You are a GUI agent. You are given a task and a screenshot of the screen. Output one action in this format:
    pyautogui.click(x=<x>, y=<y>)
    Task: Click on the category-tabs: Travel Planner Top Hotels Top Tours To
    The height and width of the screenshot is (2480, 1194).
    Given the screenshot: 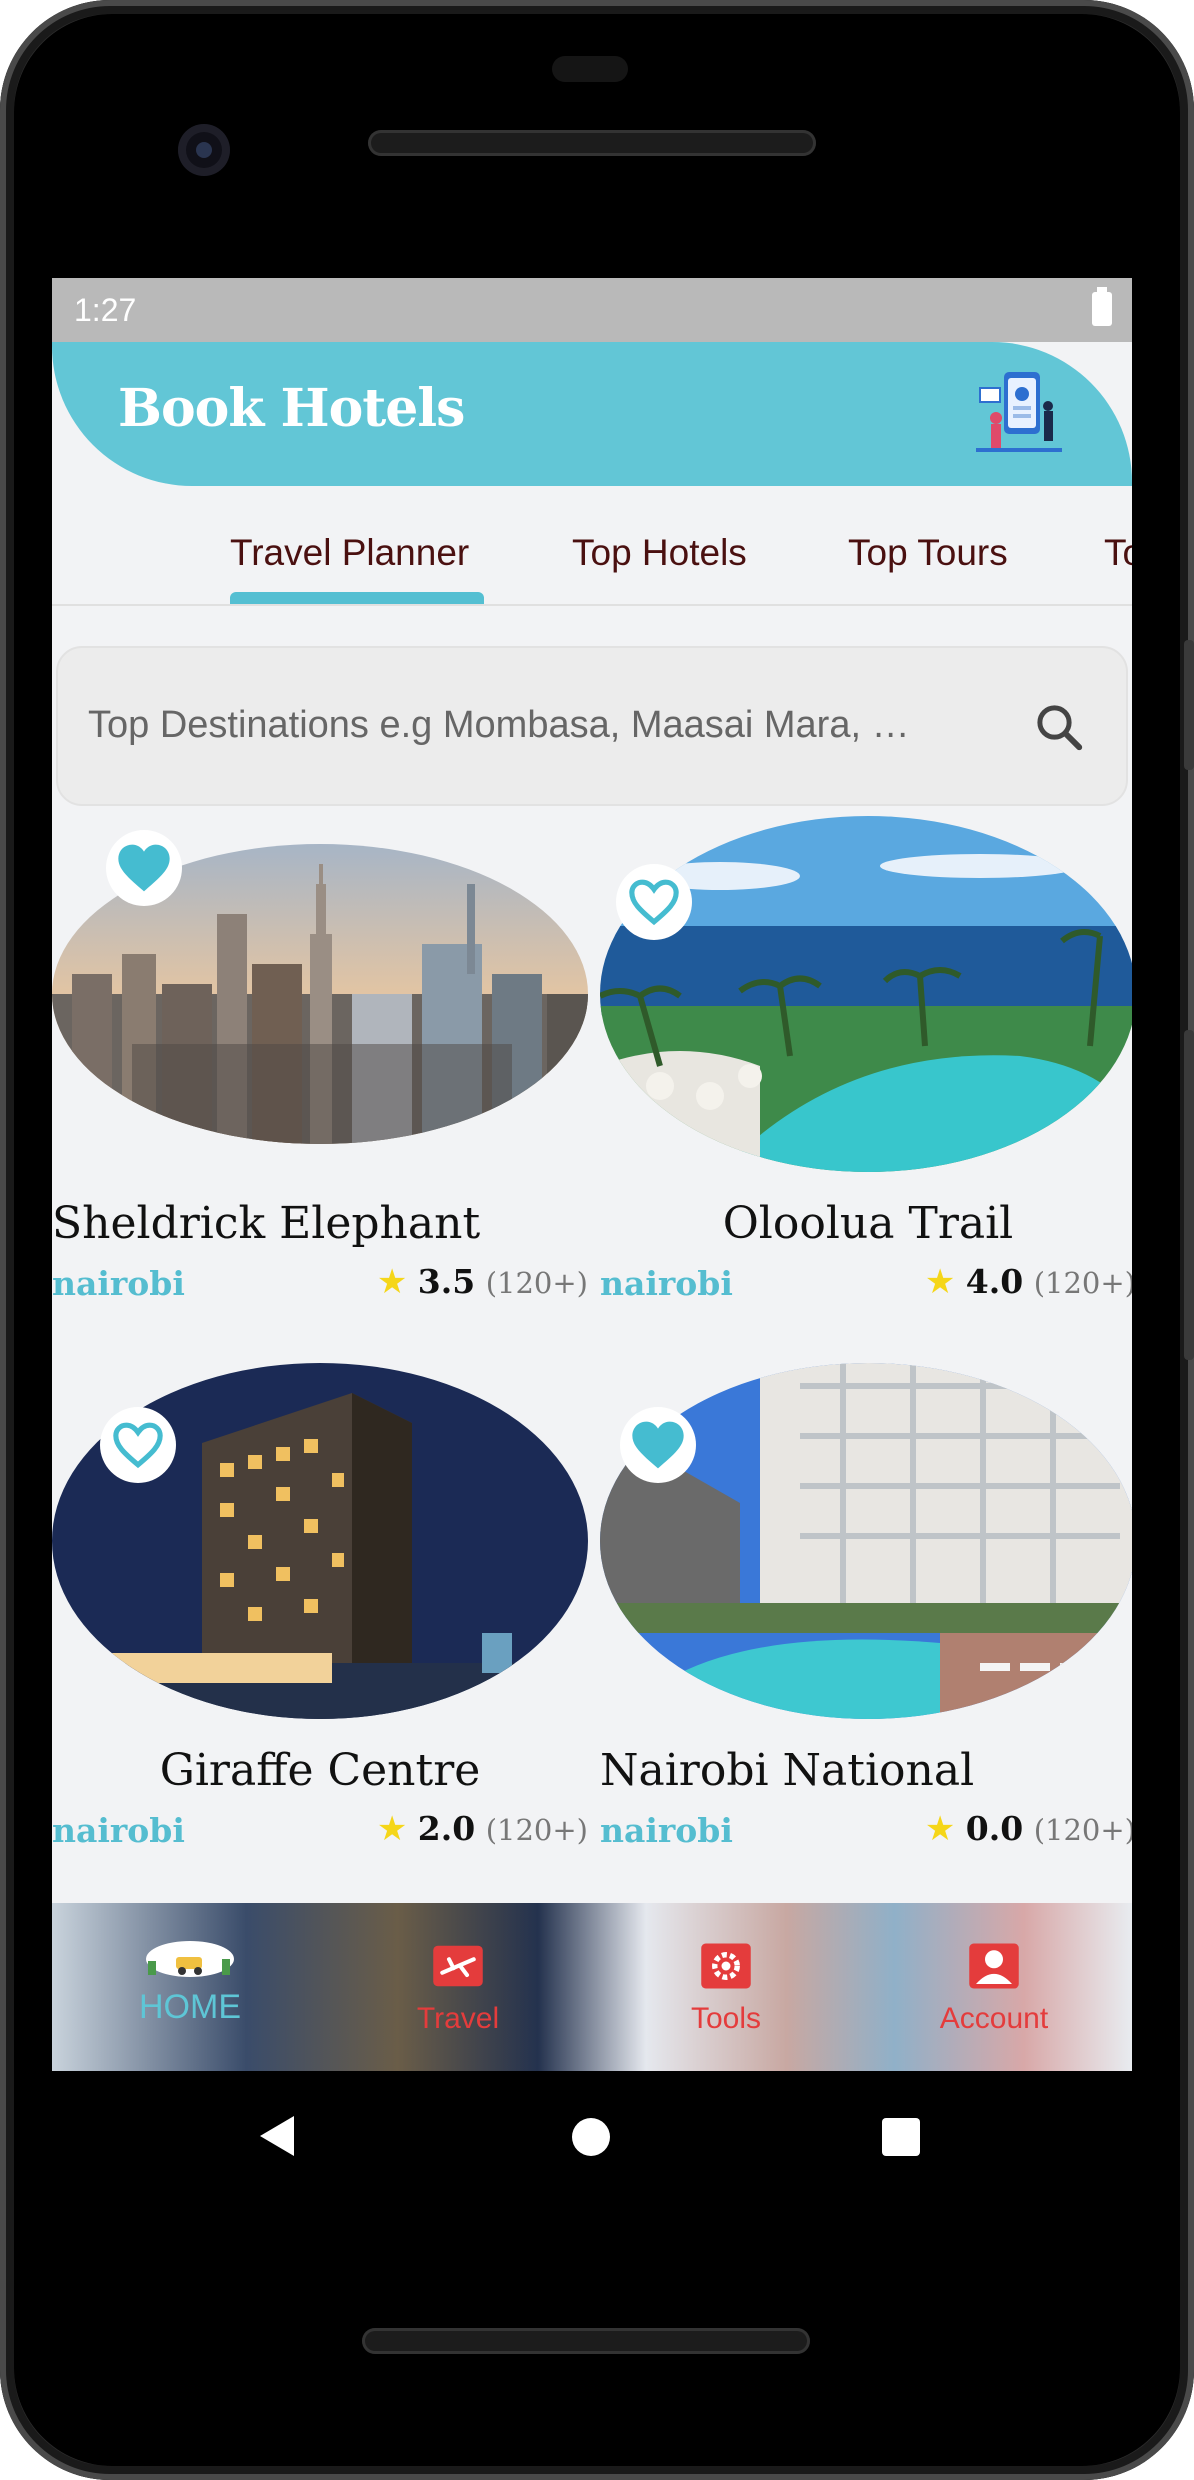 What is the action you would take?
    pyautogui.click(x=592, y=546)
    